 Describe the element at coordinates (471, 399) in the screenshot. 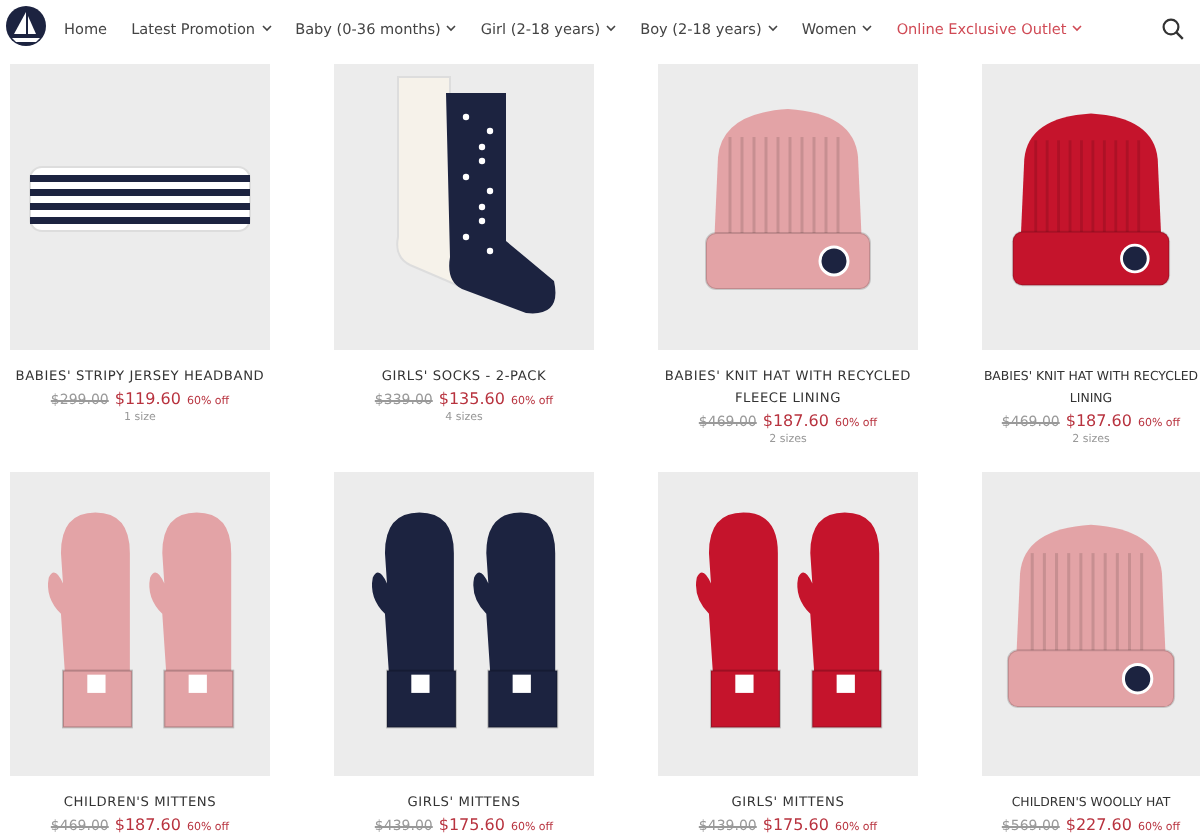

I see `sale-price: $135.60` at that location.